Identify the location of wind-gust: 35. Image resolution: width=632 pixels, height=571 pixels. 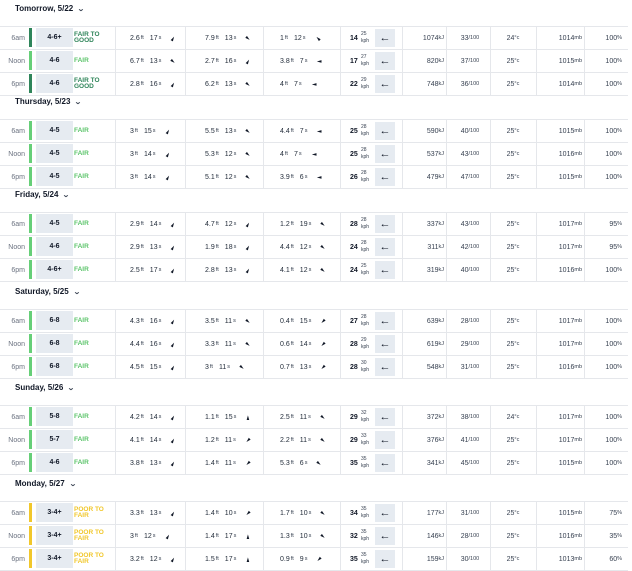
(364, 532).